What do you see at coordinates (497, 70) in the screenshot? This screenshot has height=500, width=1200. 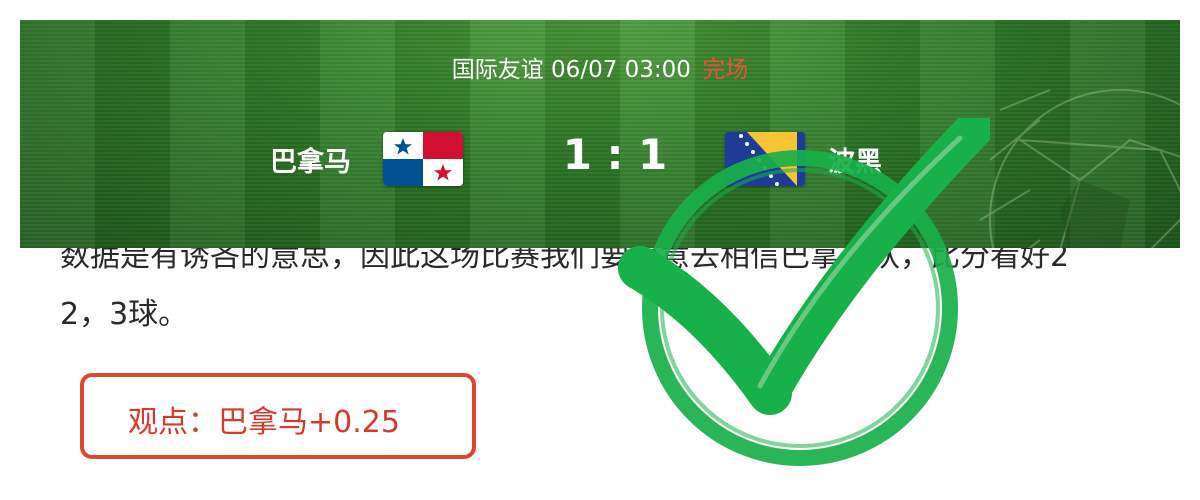 I see `competition-name: 国际友谊` at bounding box center [497, 70].